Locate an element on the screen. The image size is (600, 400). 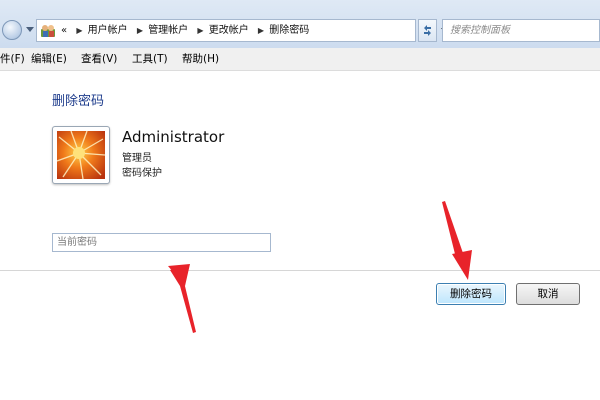
back-button is located at coordinates (12, 30).